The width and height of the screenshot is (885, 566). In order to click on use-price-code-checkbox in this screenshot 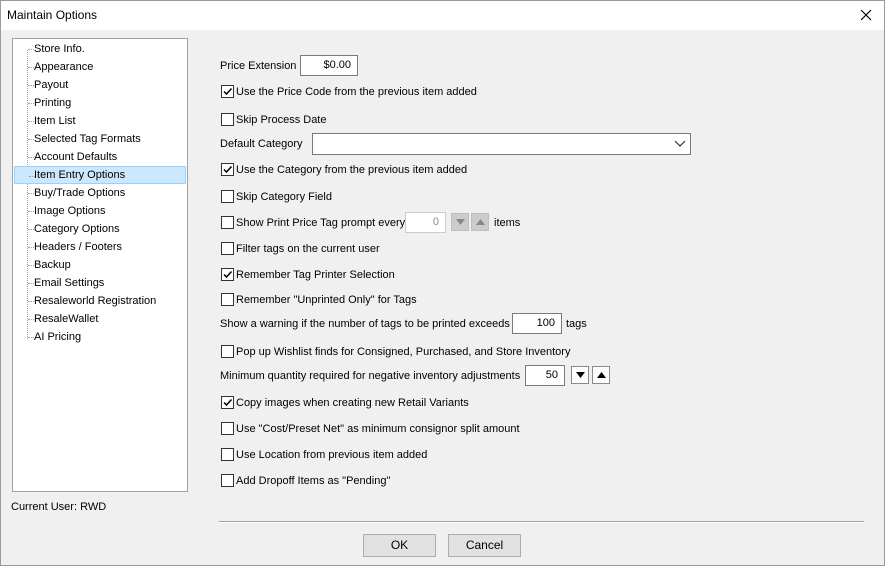, I will do `click(227, 91)`.